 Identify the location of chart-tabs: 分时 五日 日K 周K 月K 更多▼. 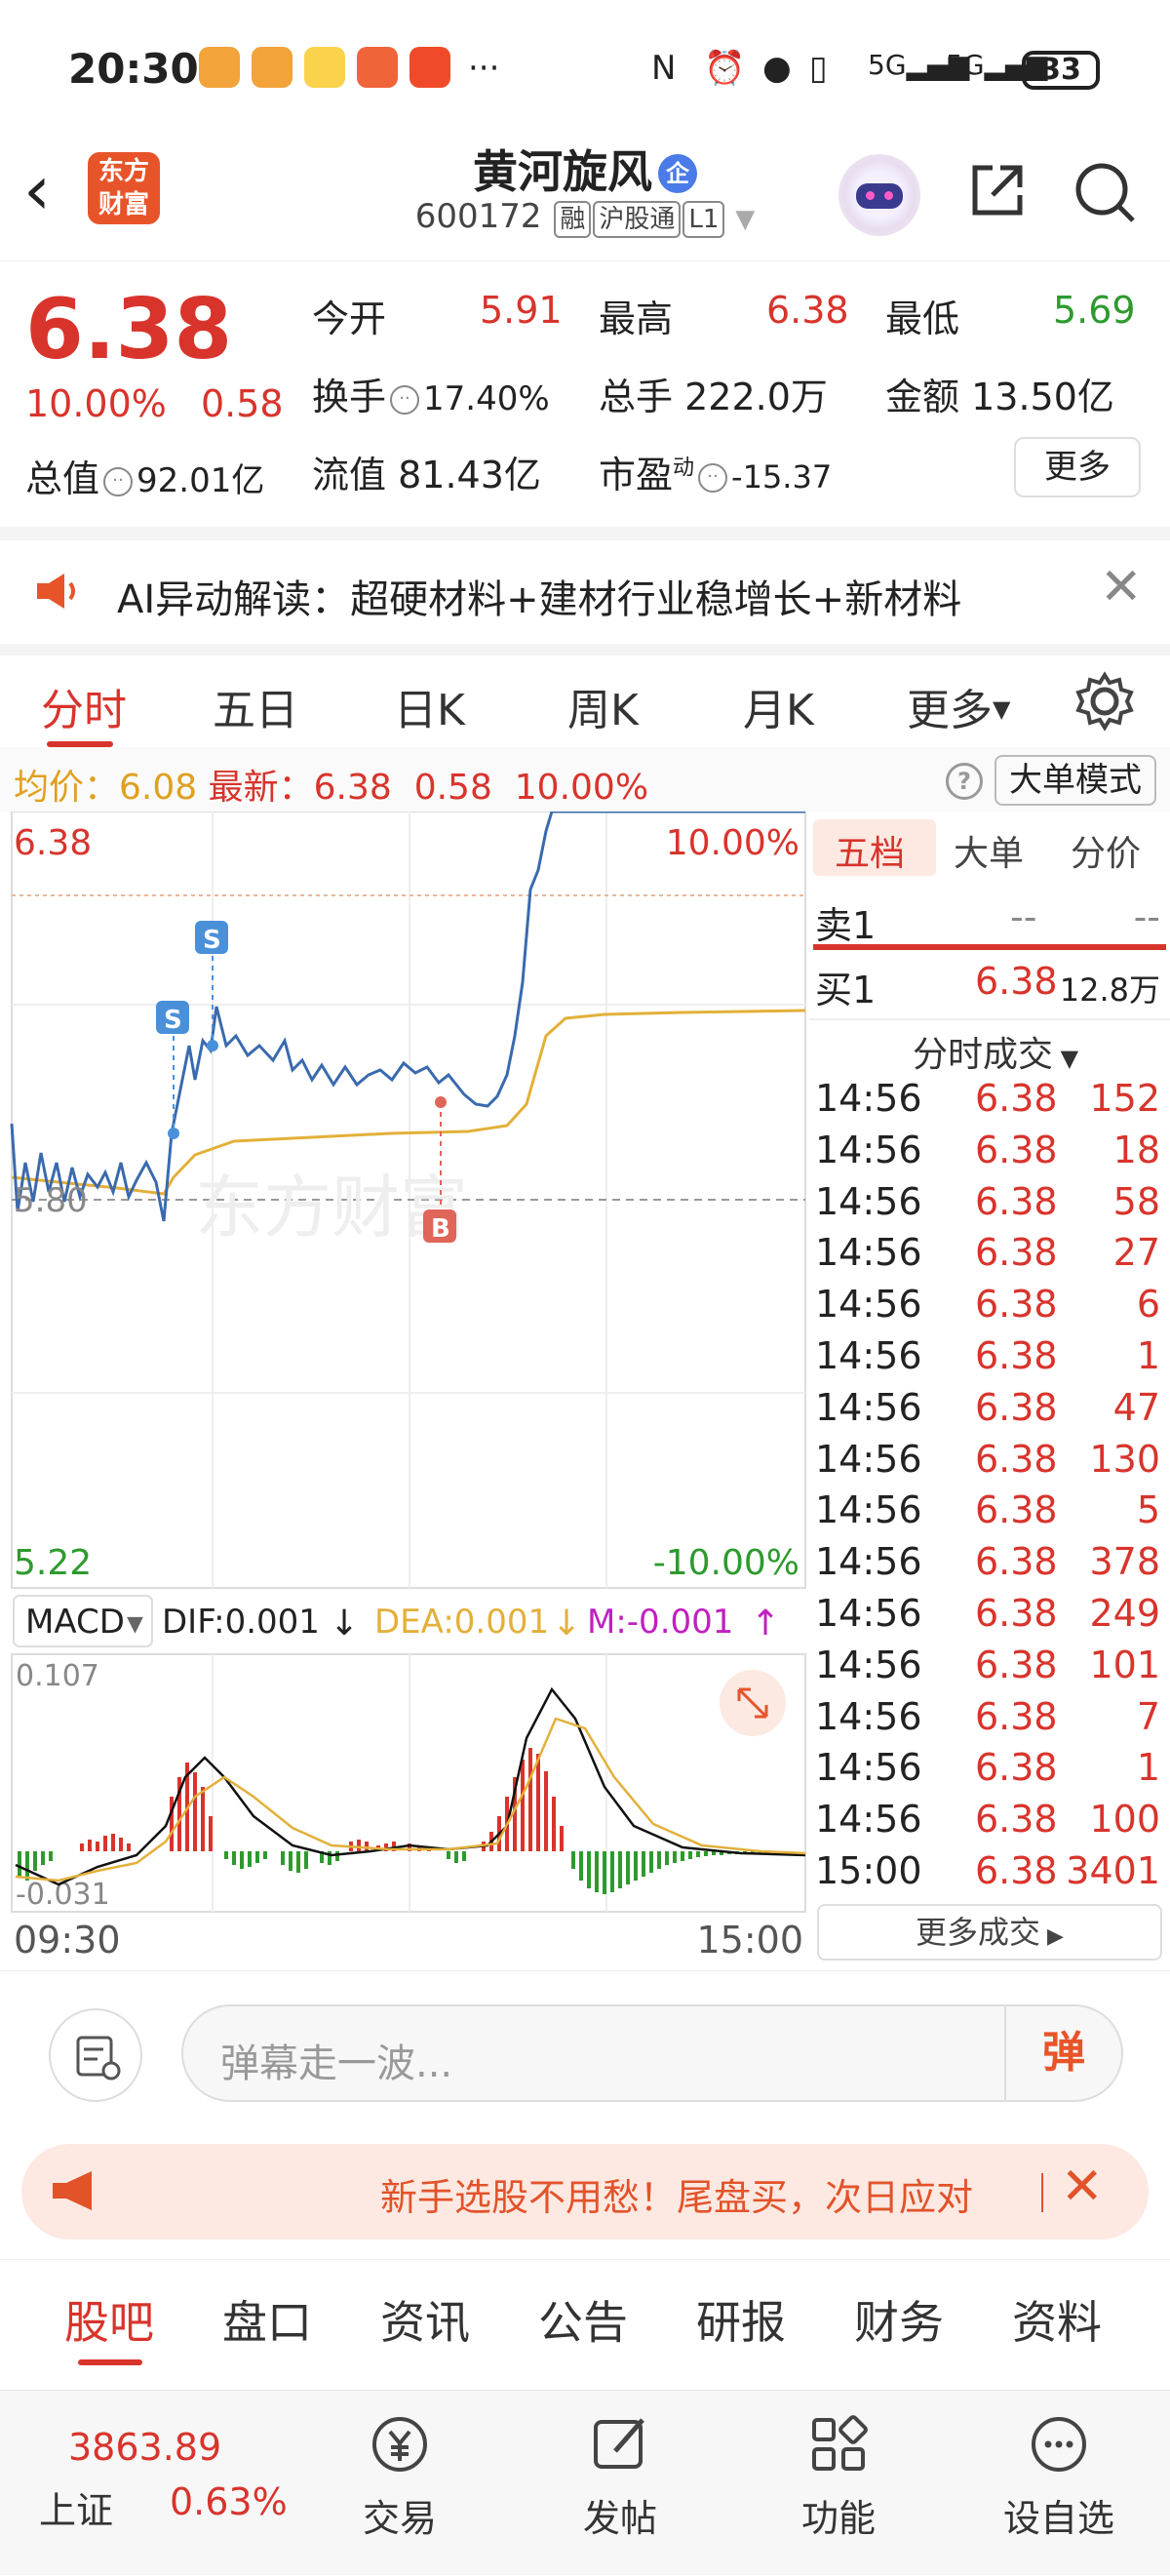
(585, 695).